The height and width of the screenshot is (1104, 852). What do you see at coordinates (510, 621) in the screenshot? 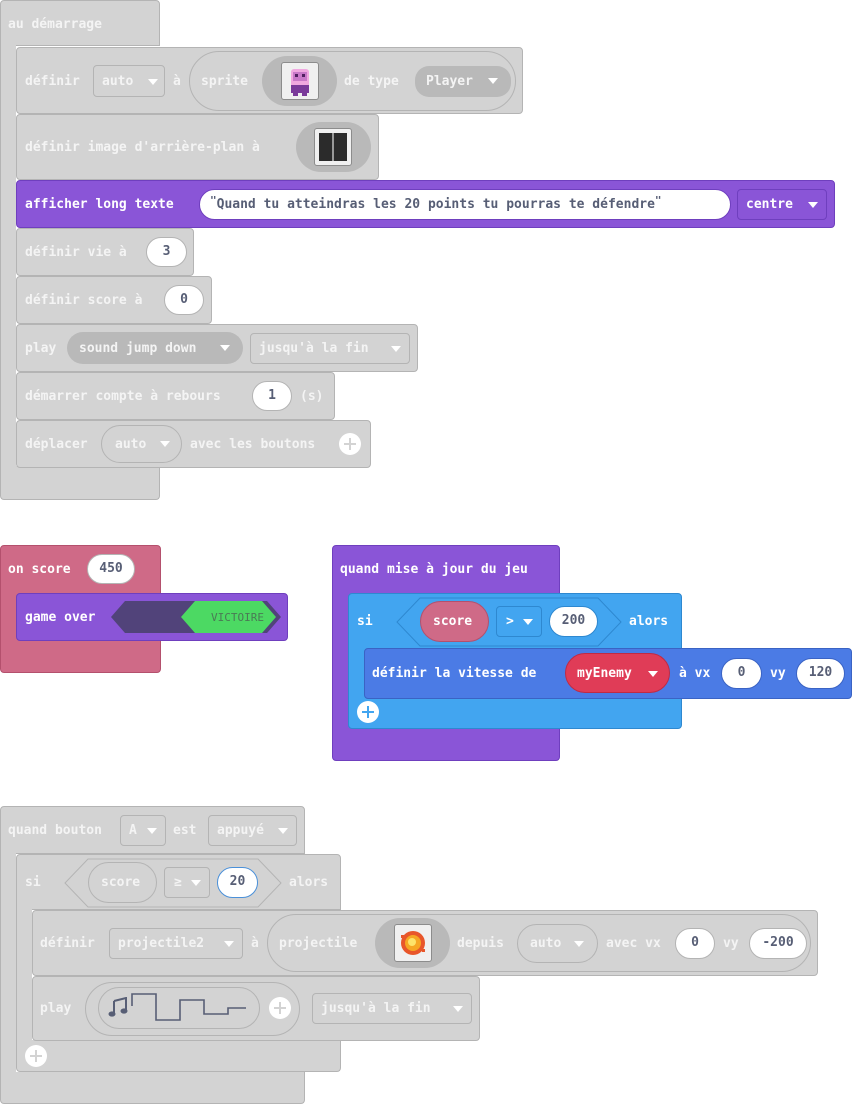
I see `operator-label: >` at bounding box center [510, 621].